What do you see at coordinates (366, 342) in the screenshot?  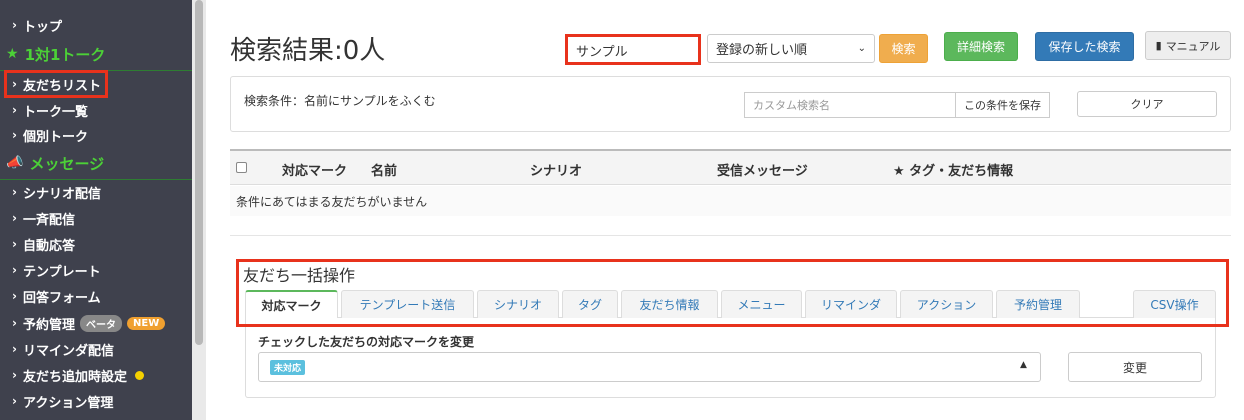 I see `mark-change-label: チェックした友だちの対応マークを変更` at bounding box center [366, 342].